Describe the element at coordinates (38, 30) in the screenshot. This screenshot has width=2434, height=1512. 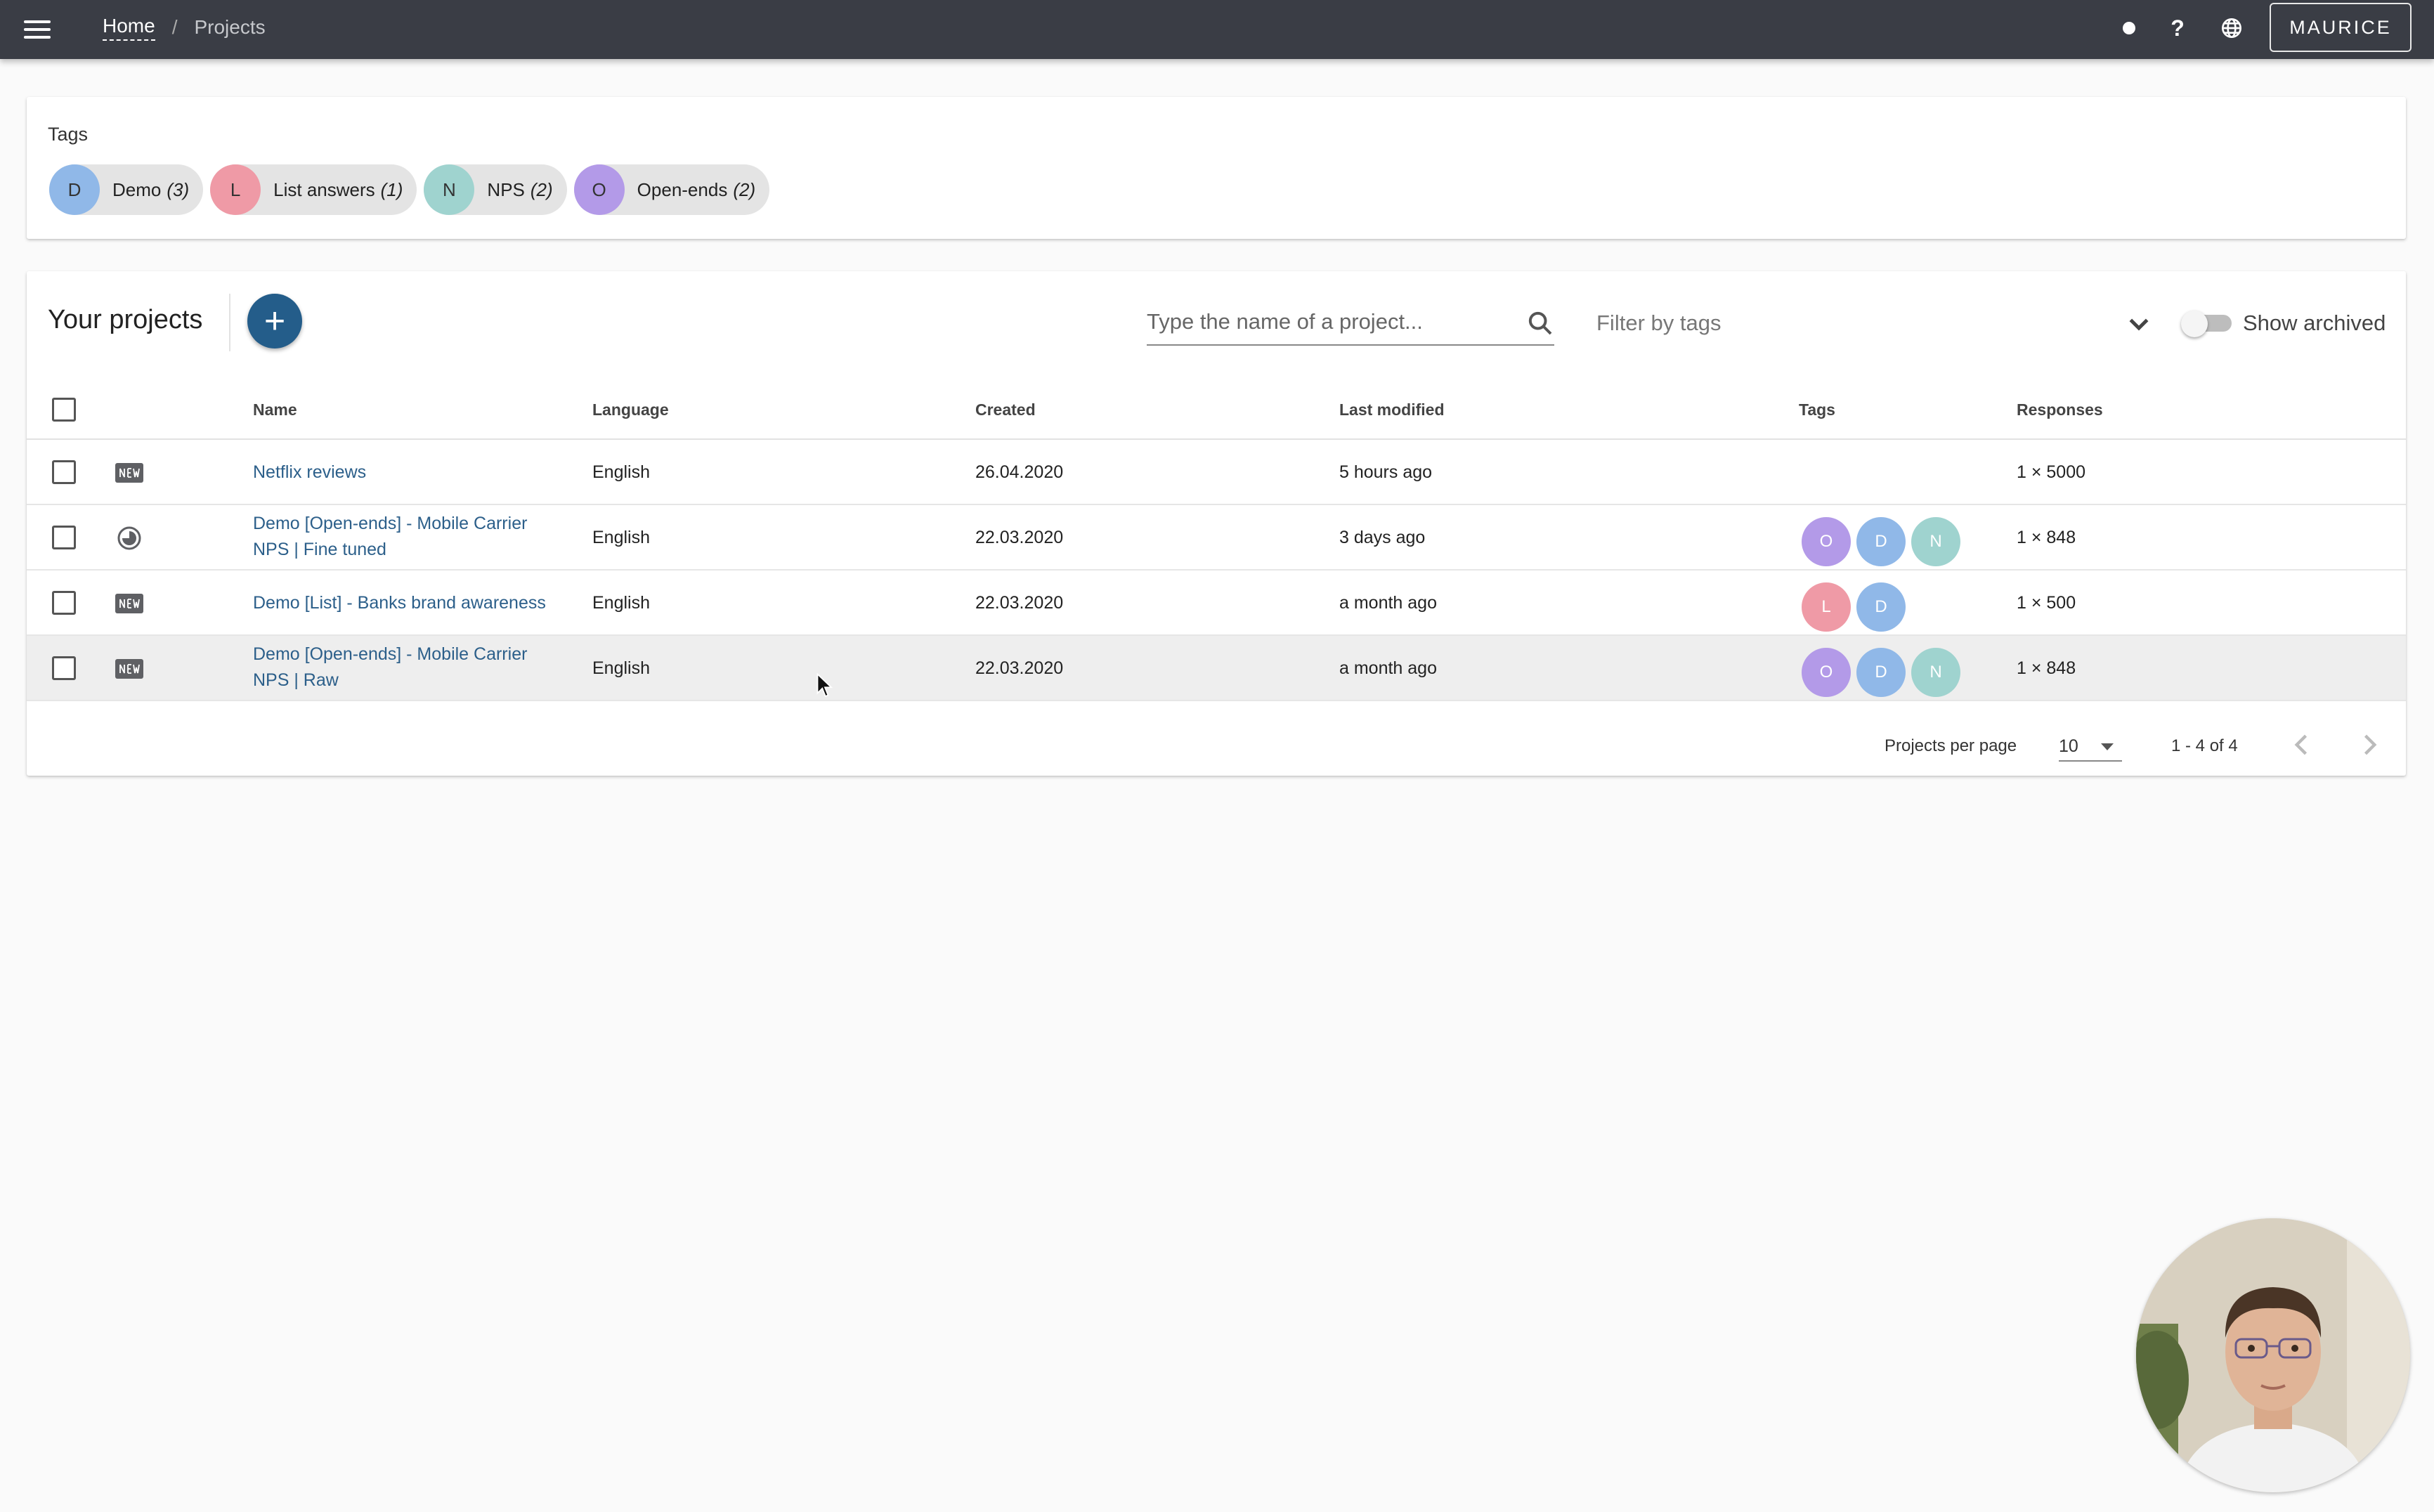
I see `menu-icon` at that location.